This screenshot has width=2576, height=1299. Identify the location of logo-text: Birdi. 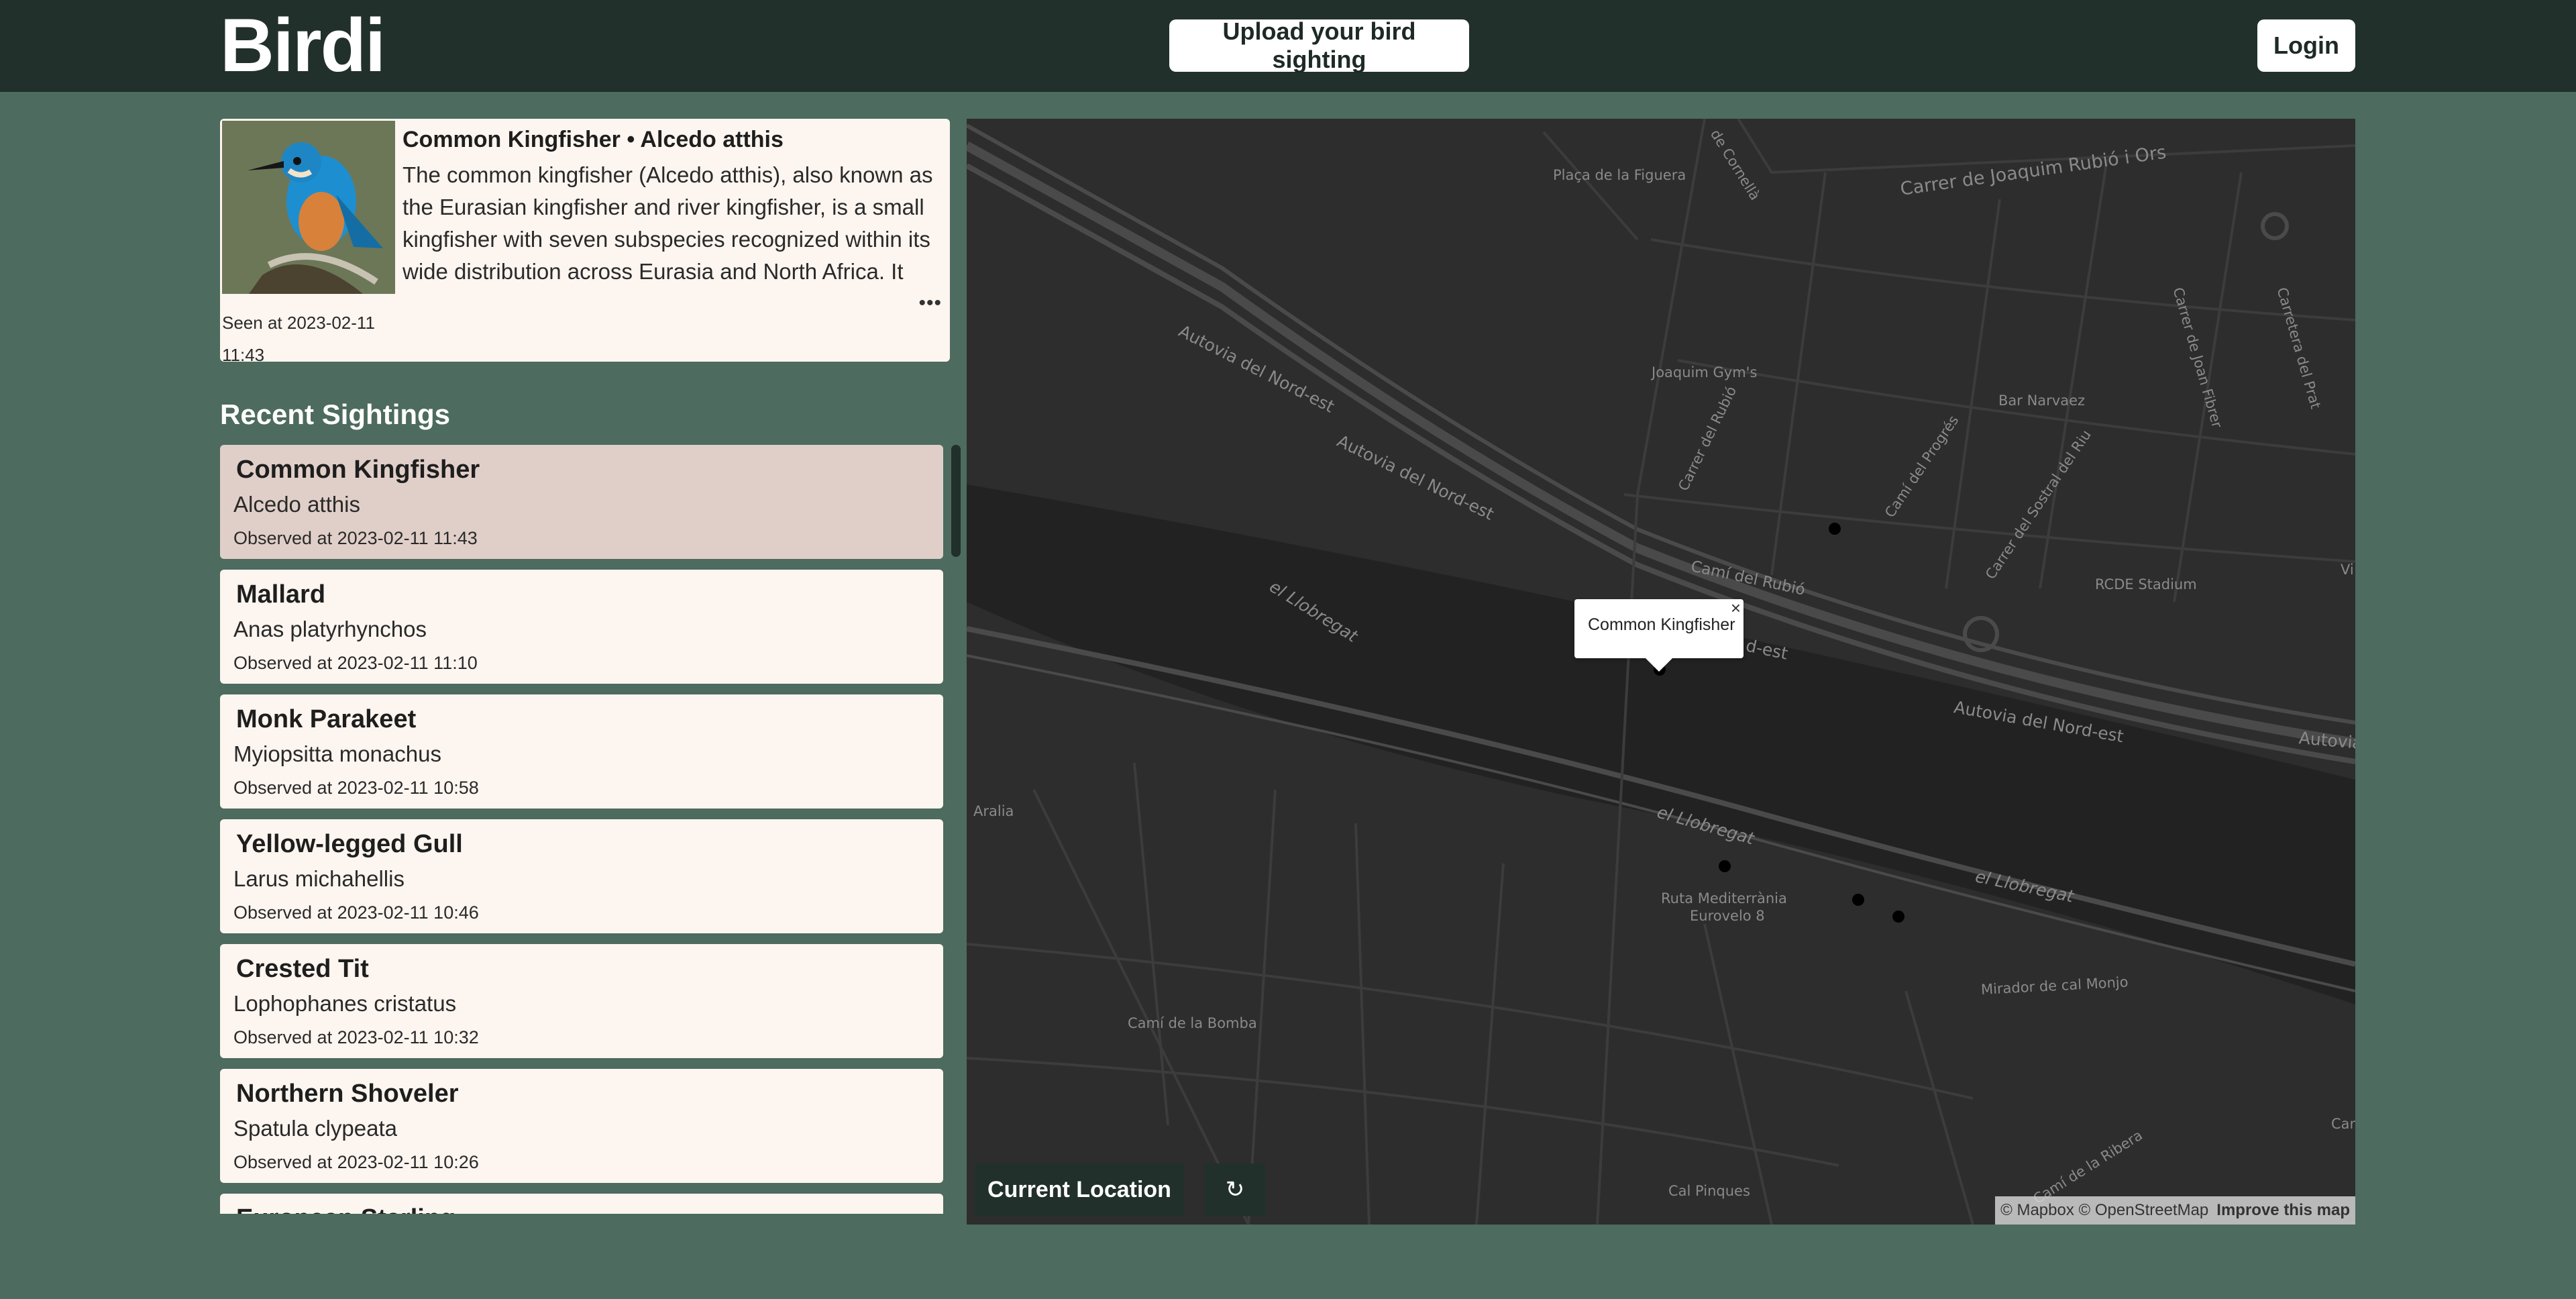
(303, 45).